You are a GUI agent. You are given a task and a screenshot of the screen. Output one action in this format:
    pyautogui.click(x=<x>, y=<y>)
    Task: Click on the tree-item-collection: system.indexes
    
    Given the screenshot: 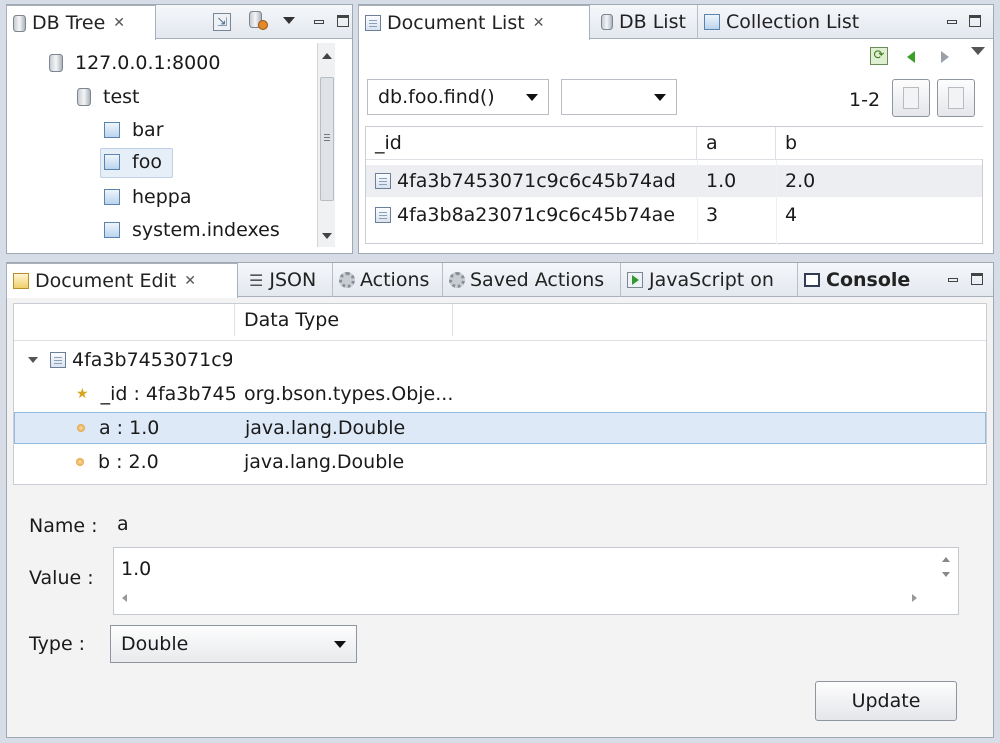 What is the action you would take?
    pyautogui.click(x=192, y=230)
    